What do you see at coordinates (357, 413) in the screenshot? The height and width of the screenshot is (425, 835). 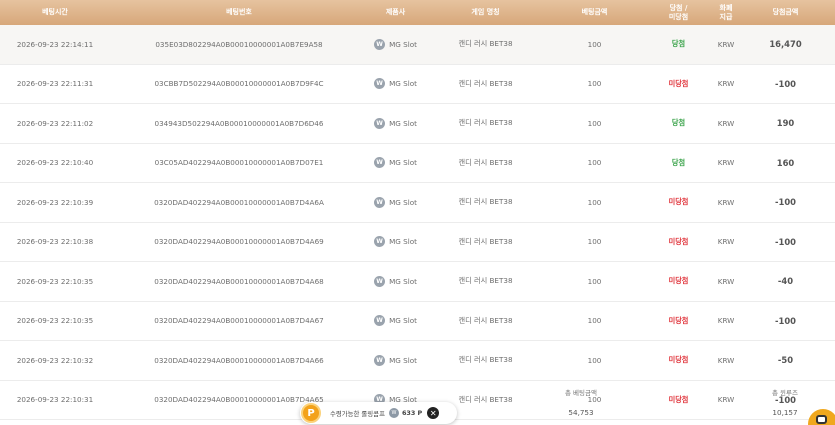 I see `rolling-comp-label: 수령가능한 롤링콤프` at bounding box center [357, 413].